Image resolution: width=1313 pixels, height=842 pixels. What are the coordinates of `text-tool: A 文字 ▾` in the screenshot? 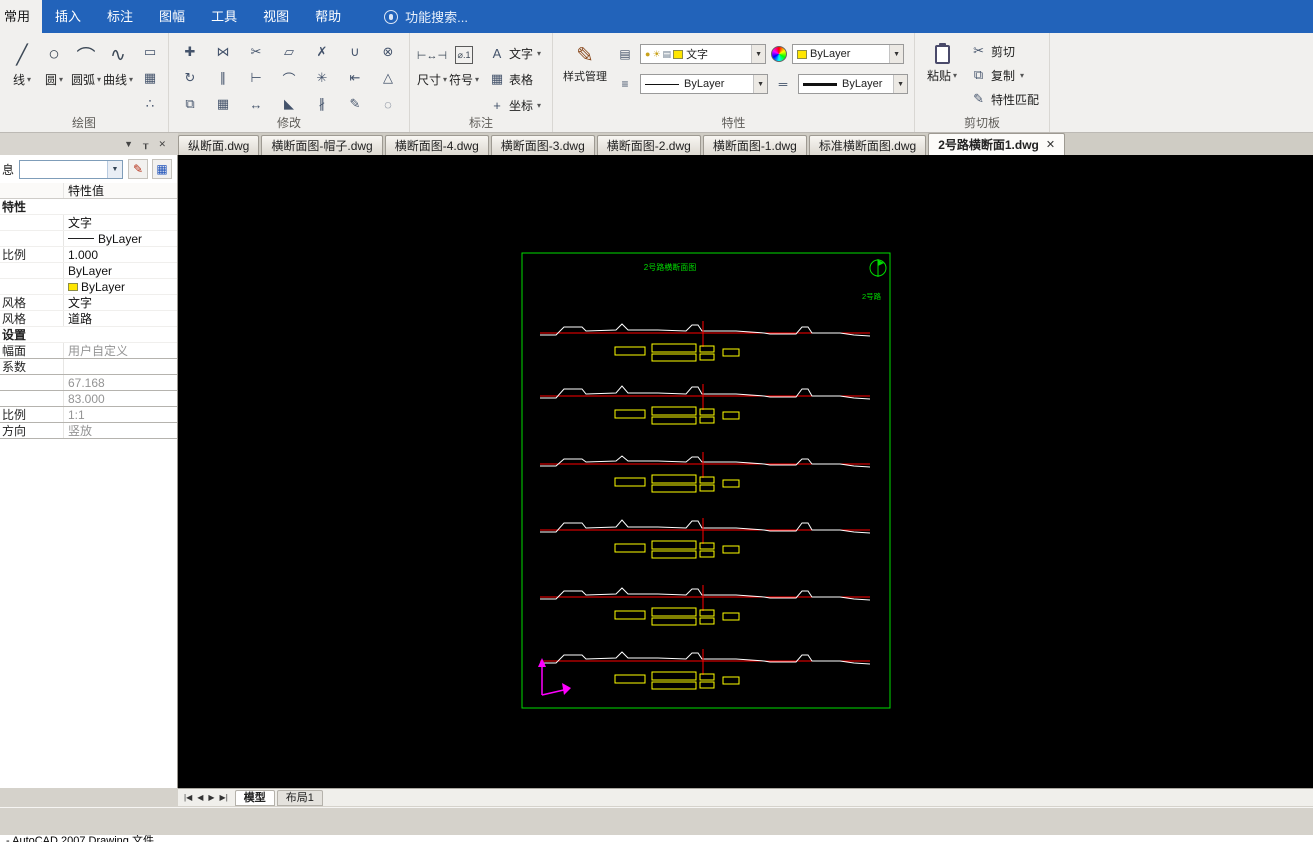 It's located at (515, 53).